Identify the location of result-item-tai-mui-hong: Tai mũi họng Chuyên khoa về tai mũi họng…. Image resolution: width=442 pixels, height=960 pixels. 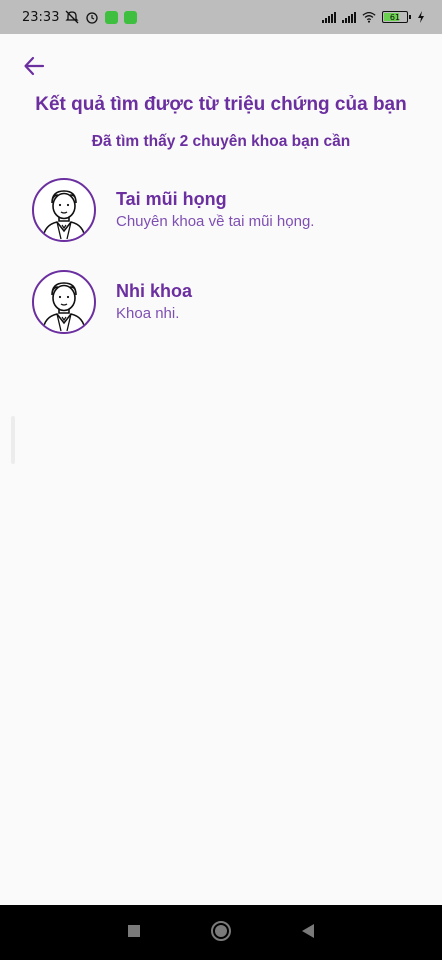
(222, 210).